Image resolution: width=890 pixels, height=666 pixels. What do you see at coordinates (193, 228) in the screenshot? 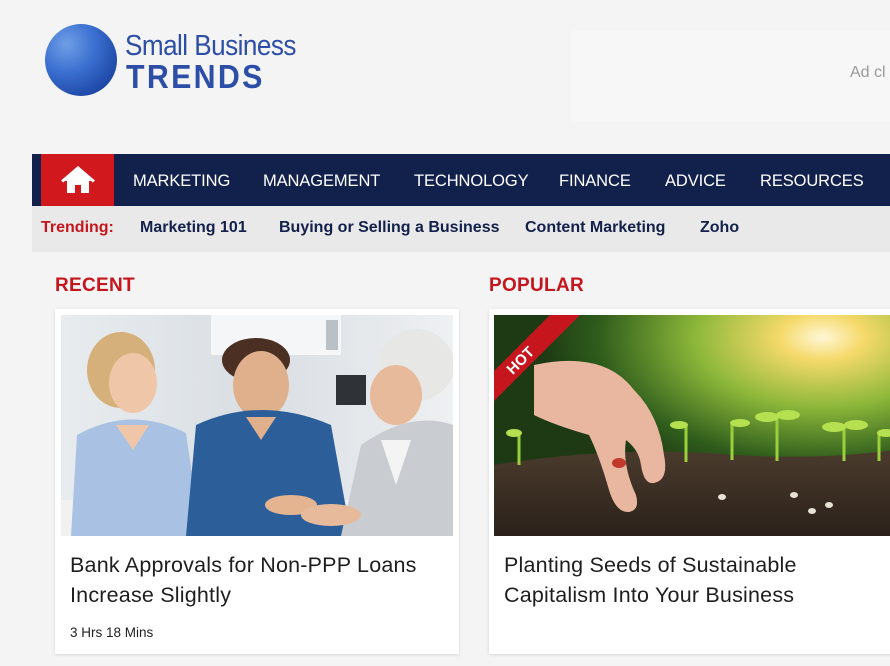
I see `trending-link-marketing-101: Marketing 101` at bounding box center [193, 228].